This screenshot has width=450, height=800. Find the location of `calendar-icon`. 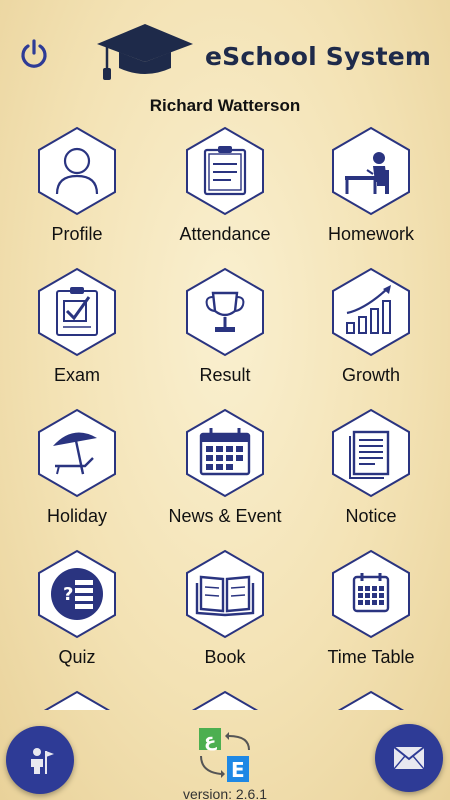

calendar-icon is located at coordinates (225, 453).